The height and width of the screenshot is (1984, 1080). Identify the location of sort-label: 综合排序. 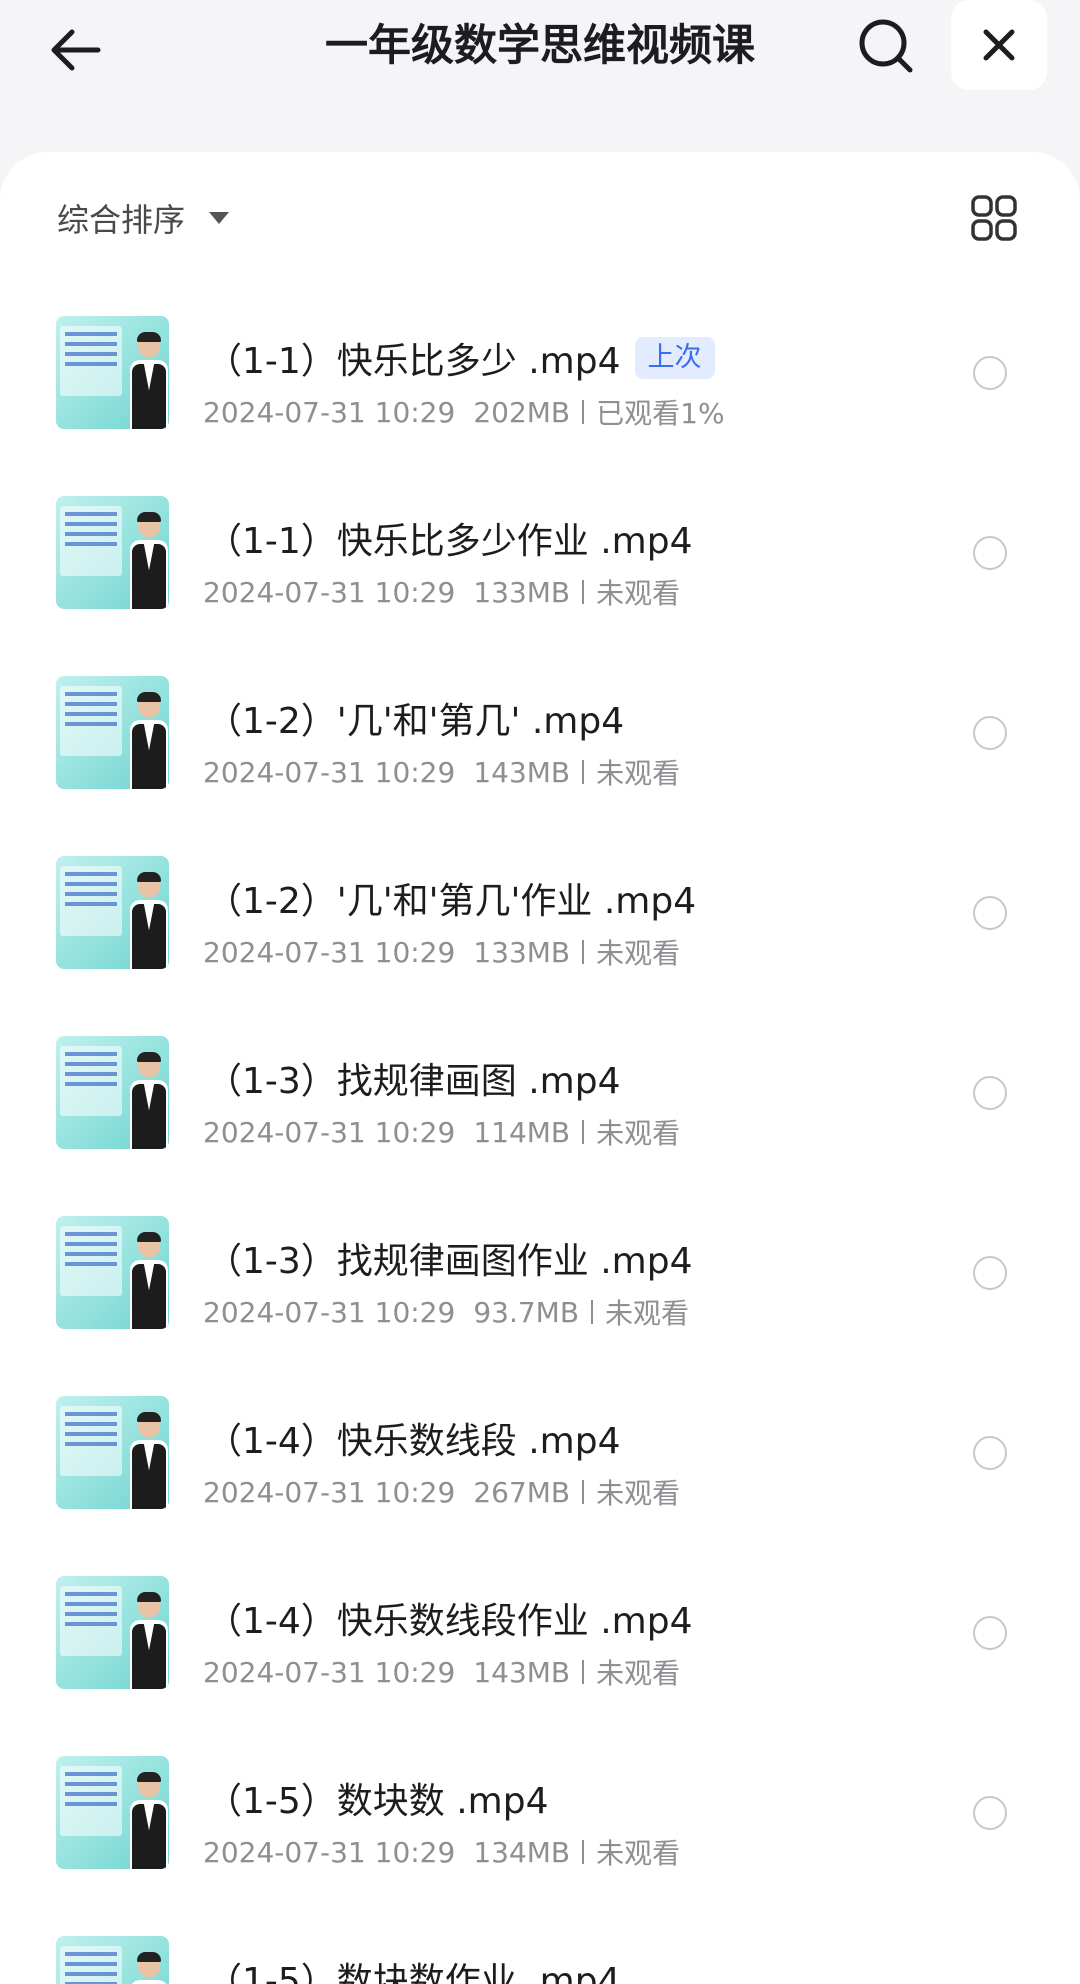
(121, 220).